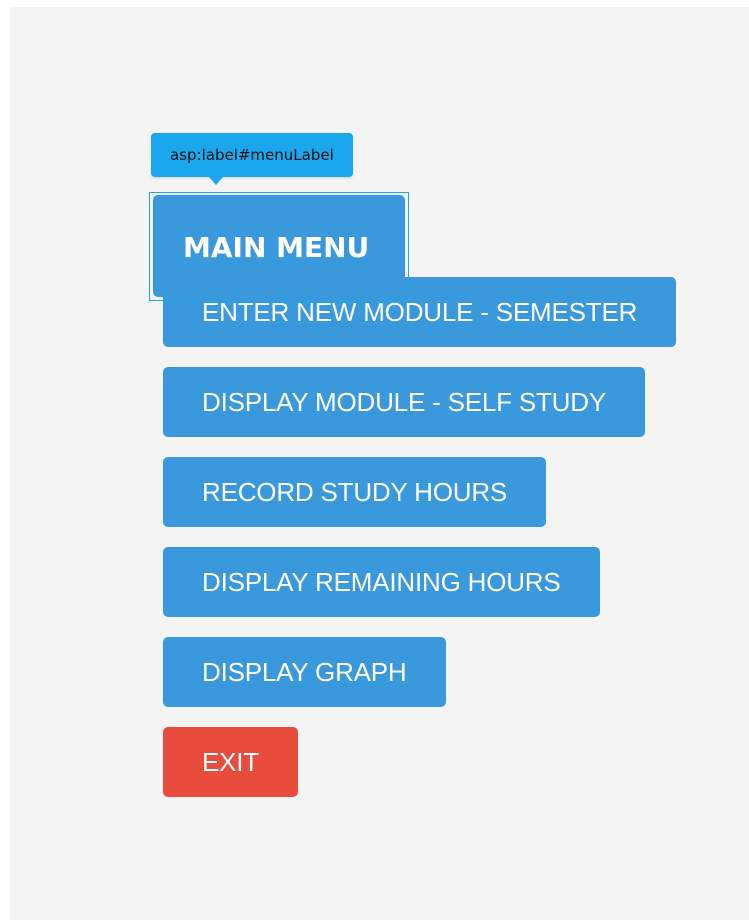  What do you see at coordinates (404, 402) in the screenshot?
I see `display-module-button: DISPLAY MODULE - SELF STUDY` at bounding box center [404, 402].